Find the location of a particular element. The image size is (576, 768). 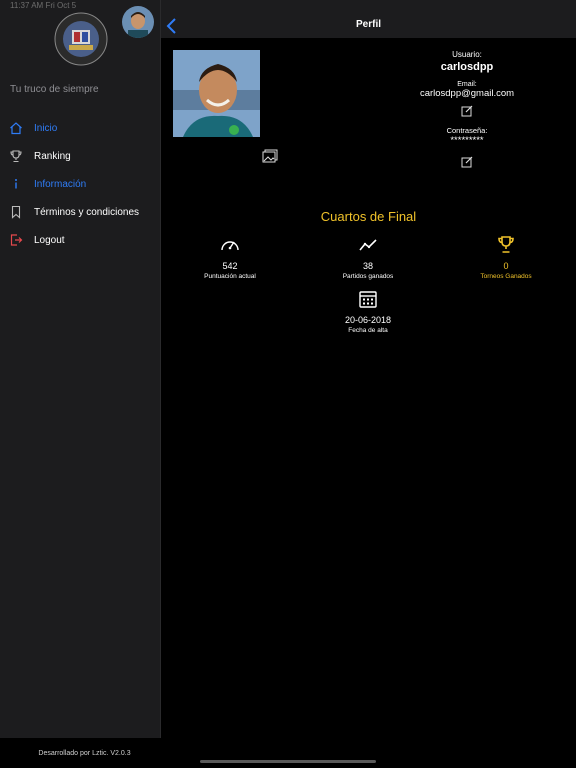

page-title: Perfil is located at coordinates (368, 24).